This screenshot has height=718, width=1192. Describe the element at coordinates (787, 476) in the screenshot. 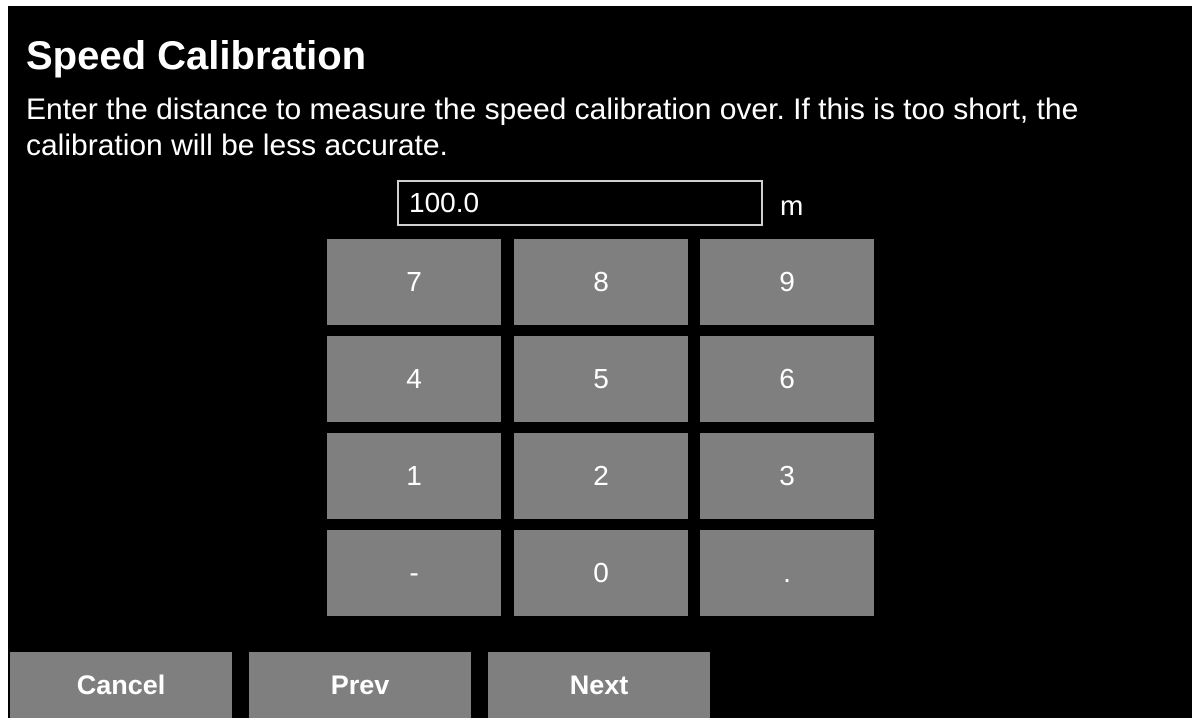

I see `key-3: 3` at that location.